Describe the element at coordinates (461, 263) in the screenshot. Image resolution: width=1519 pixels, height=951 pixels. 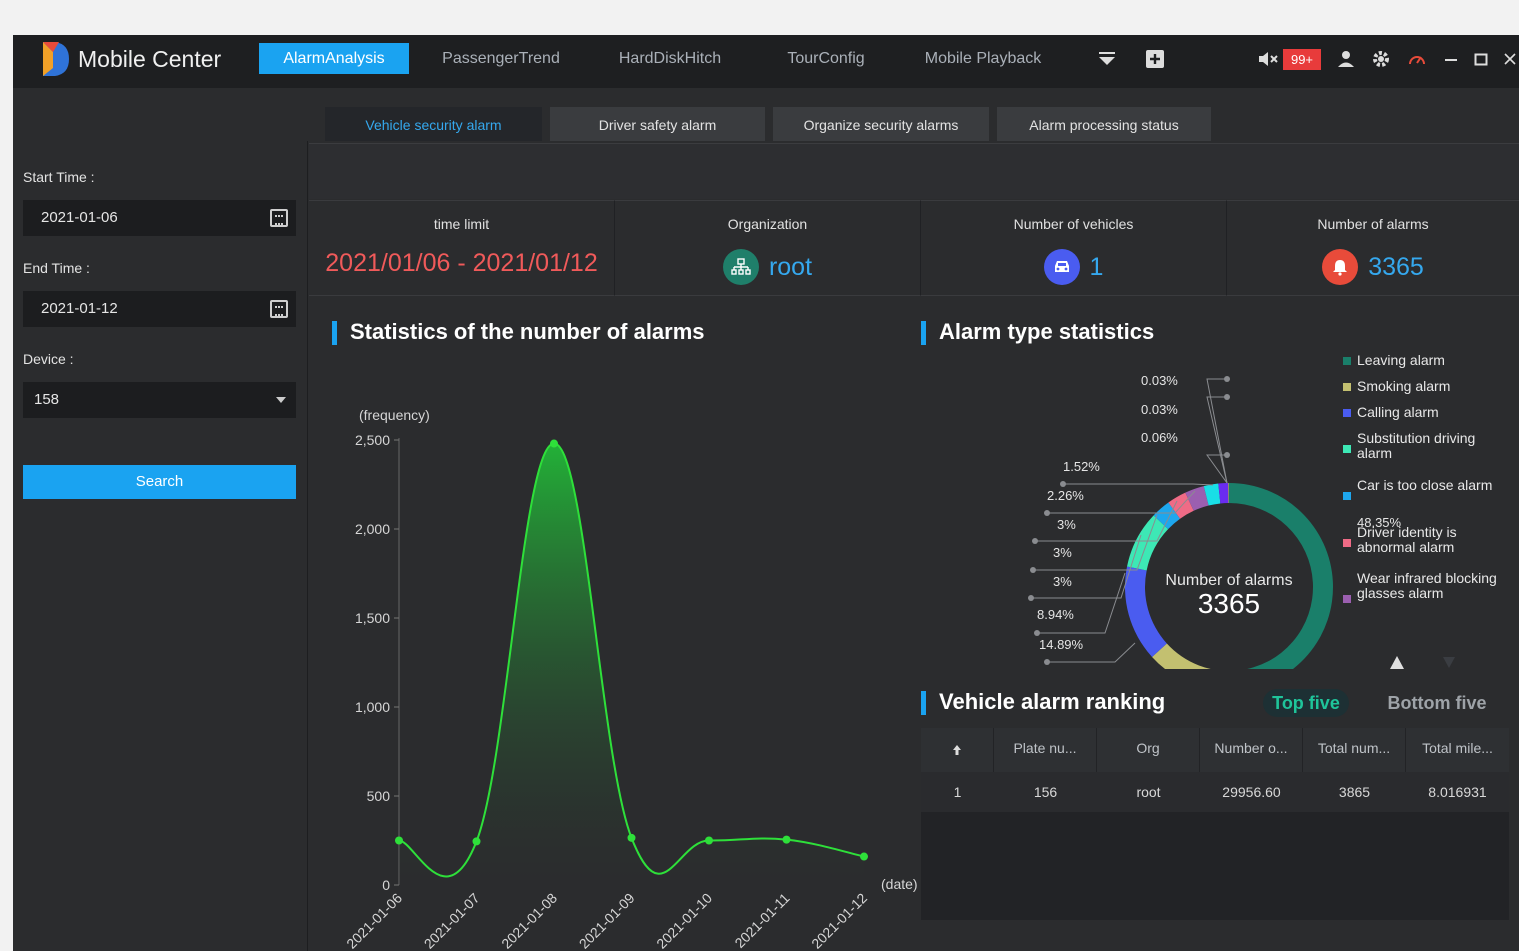
I see `stat-time-limit-value: 2021/01/06 - 2021/01/12` at that location.